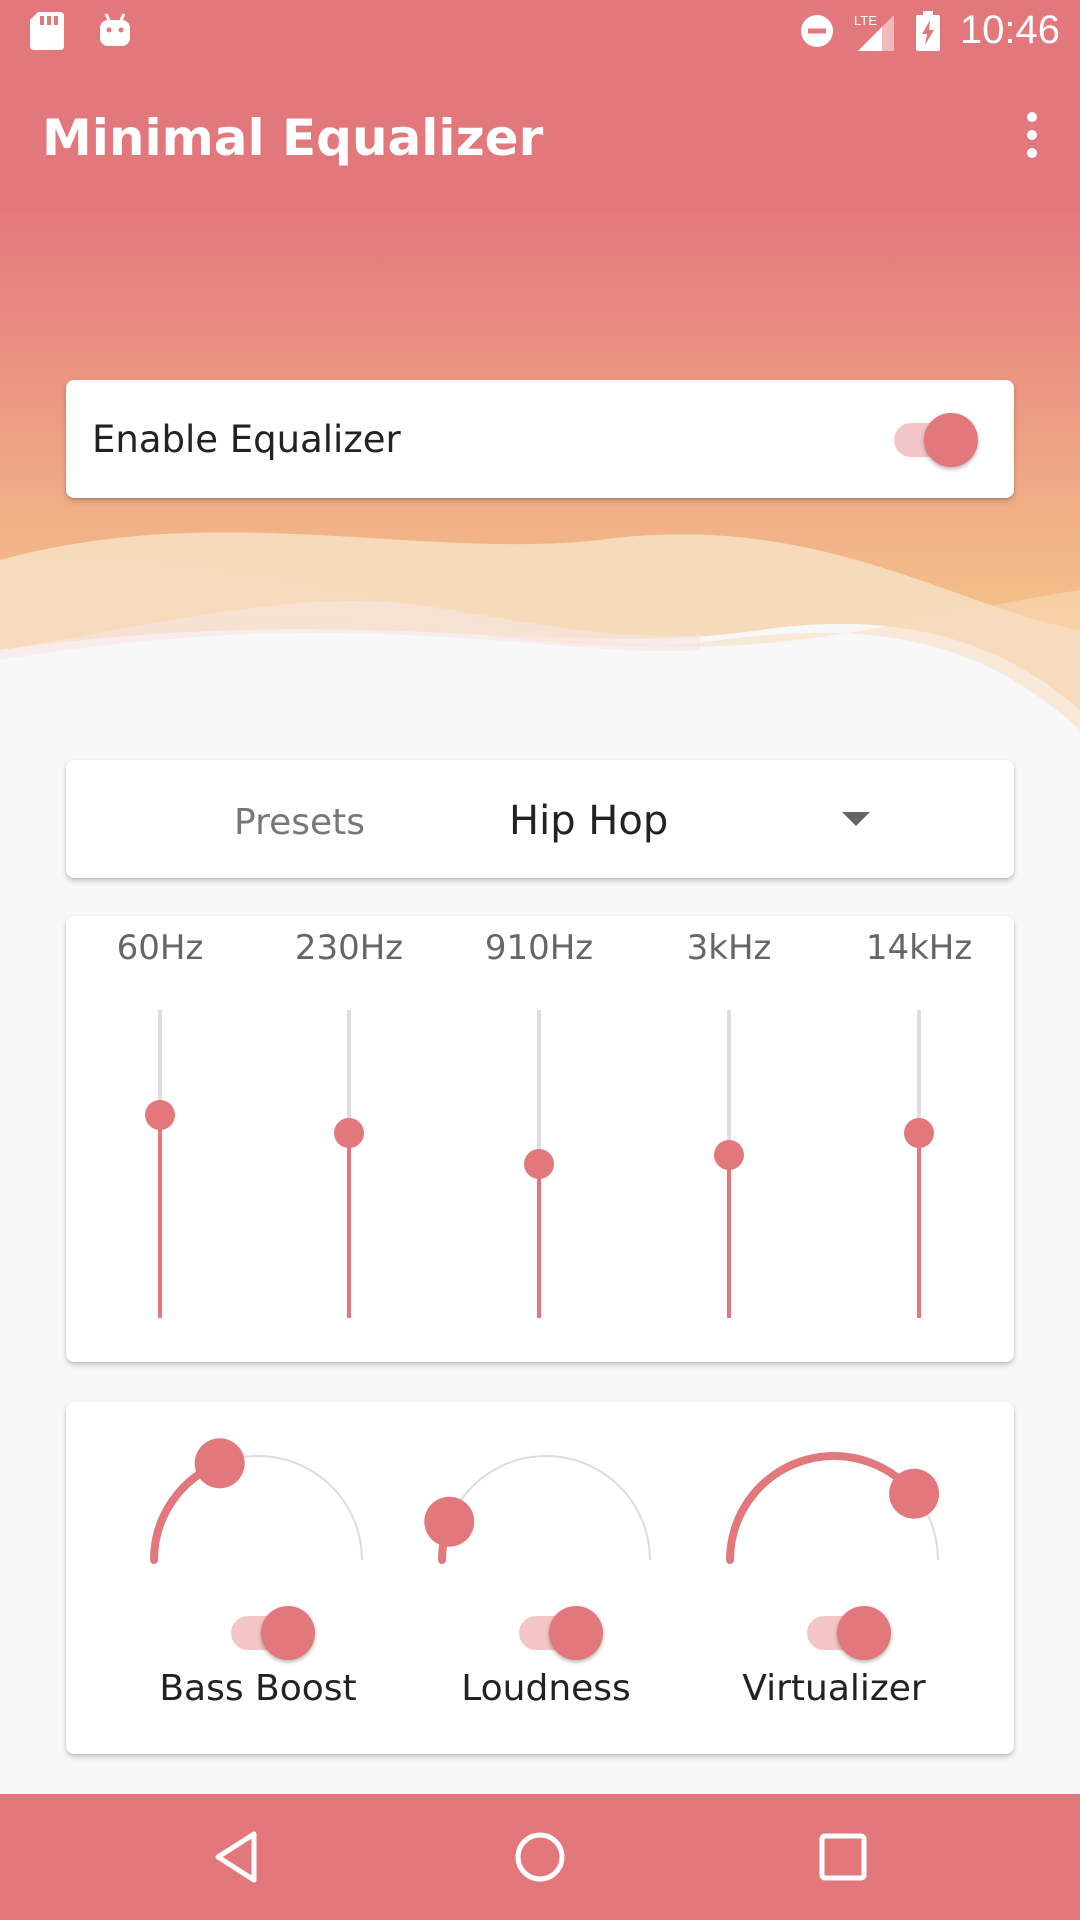  I want to click on enable-equalizer-label: Enable Equalizer, so click(246, 439).